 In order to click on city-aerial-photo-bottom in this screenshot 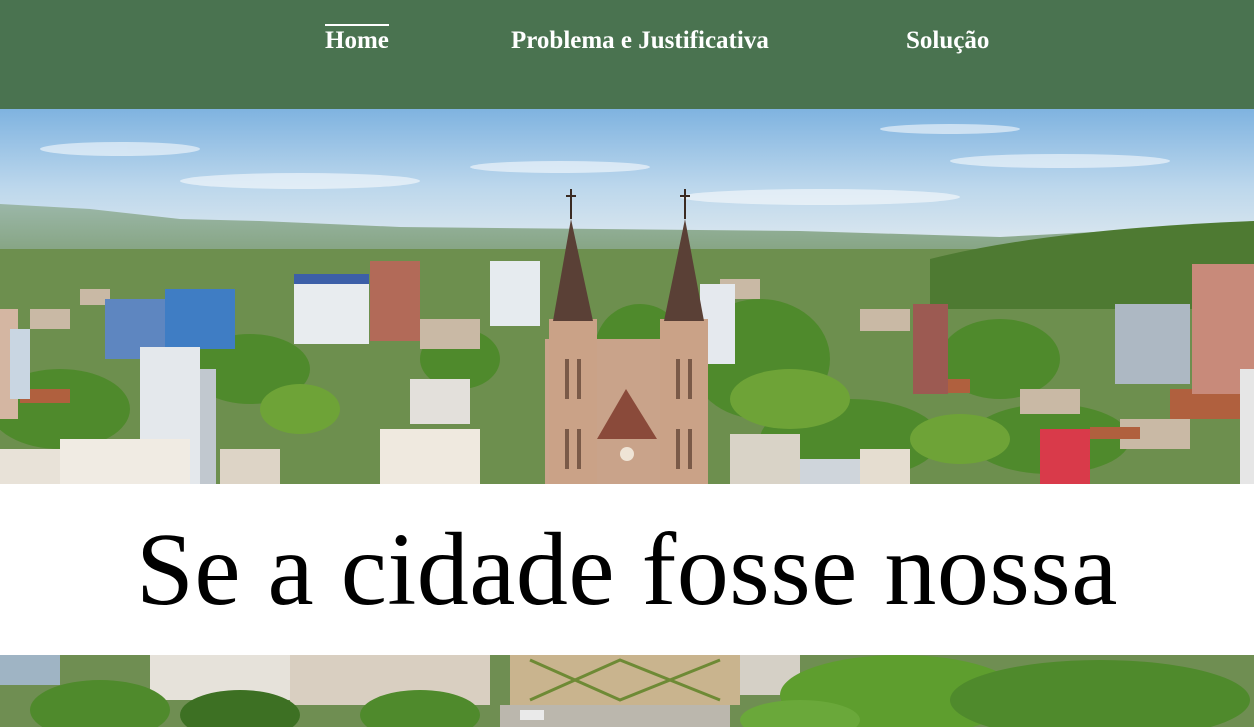, I will do `click(627, 691)`.